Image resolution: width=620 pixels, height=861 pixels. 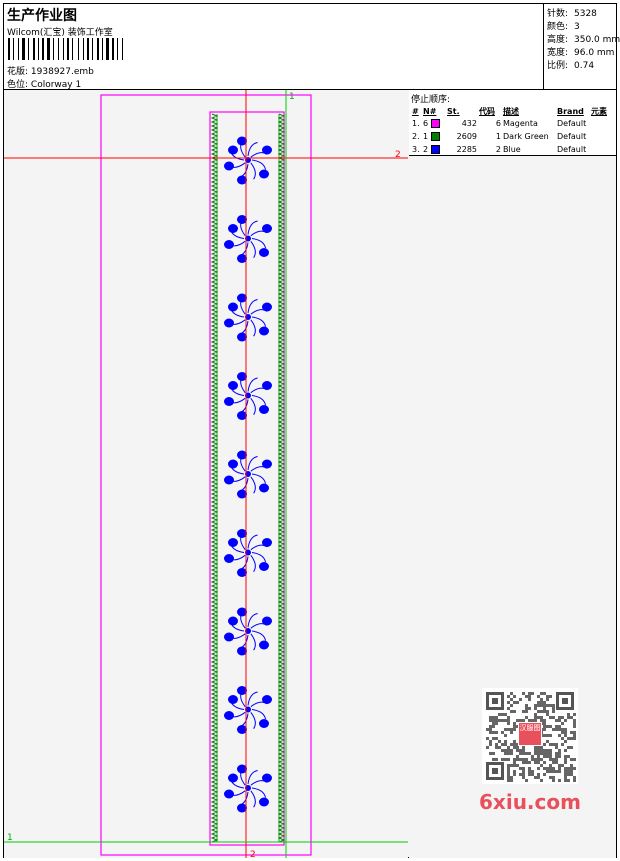 I want to click on col-code: 代码, so click(x=487, y=111).